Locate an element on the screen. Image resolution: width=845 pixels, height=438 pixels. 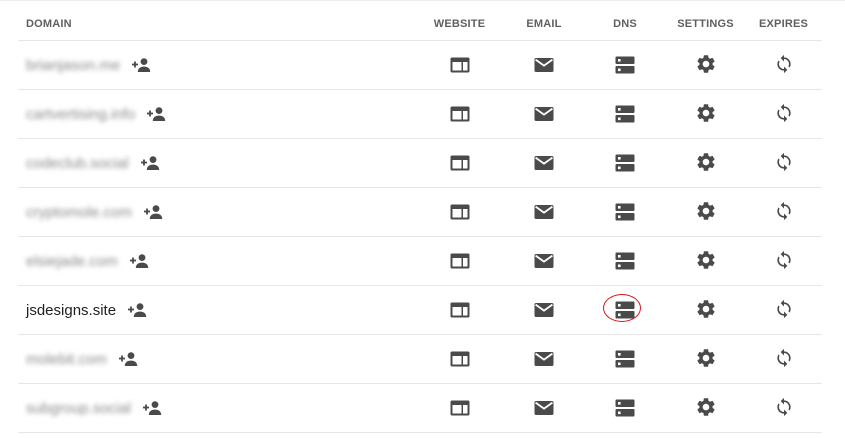
table-row: codeclub.social is located at coordinates (420, 163).